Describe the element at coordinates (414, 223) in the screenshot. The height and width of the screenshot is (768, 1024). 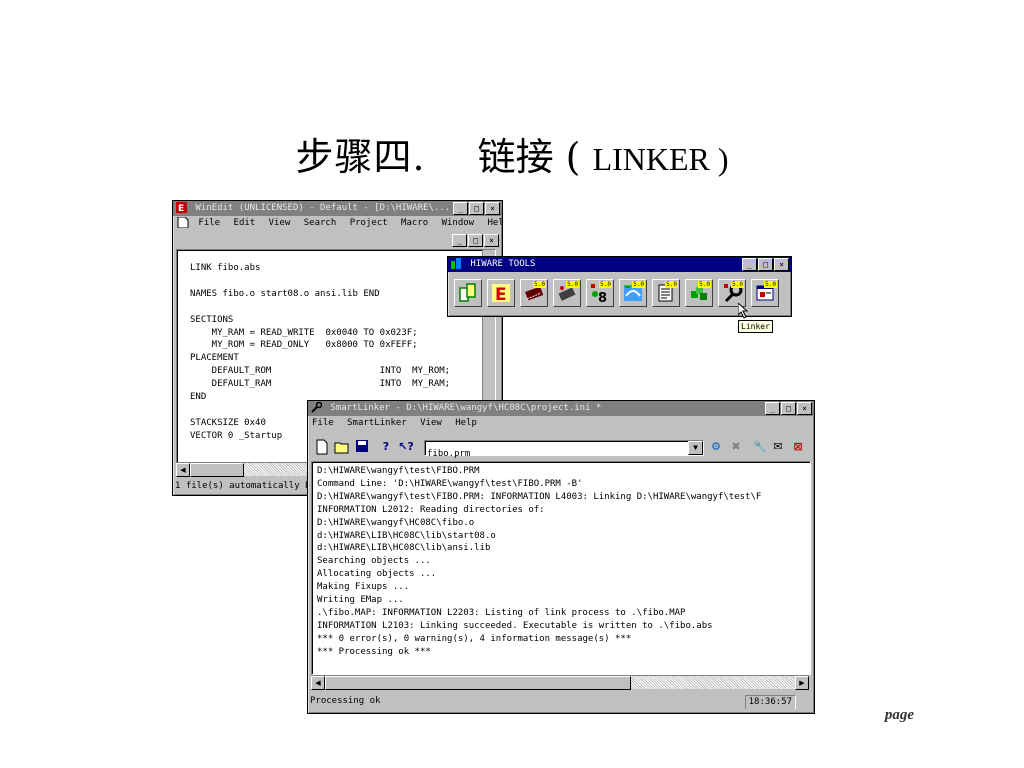
I see `menu-macro: Macro` at that location.